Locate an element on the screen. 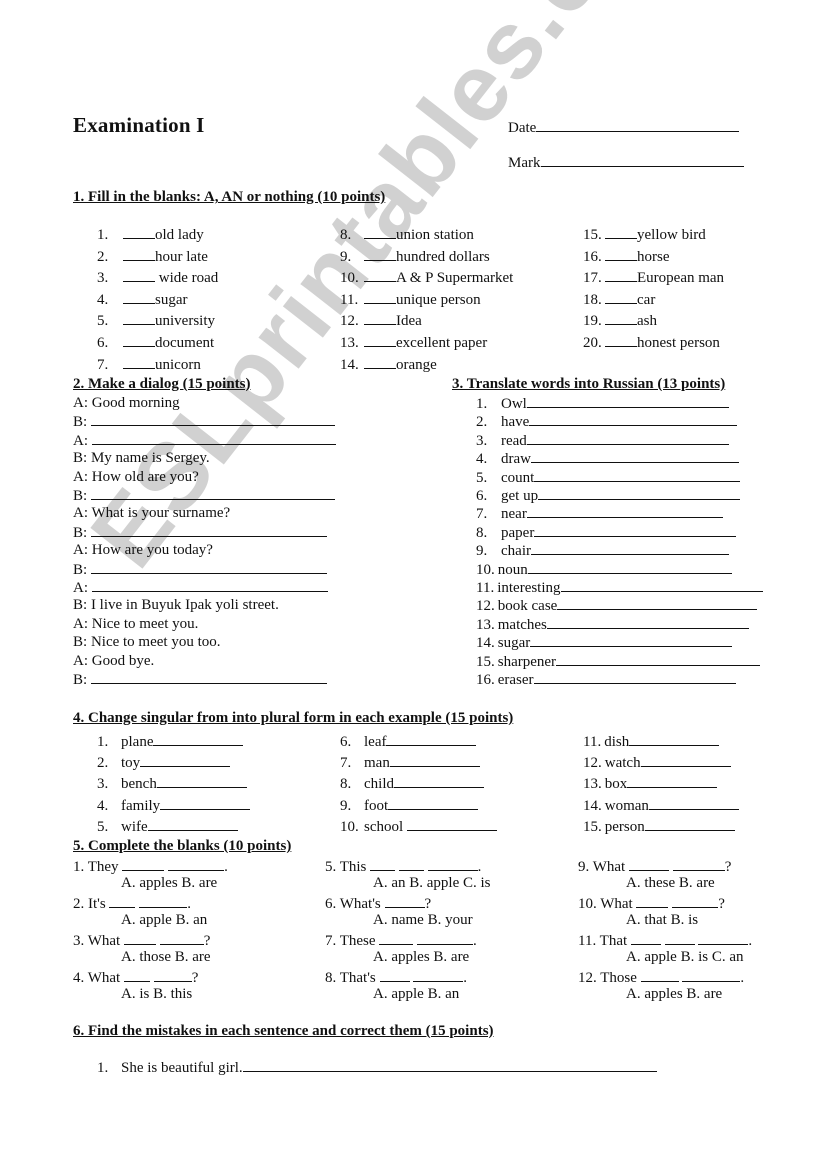 The width and height of the screenshot is (821, 1169). speaker-label: A: is located at coordinates (82, 660).